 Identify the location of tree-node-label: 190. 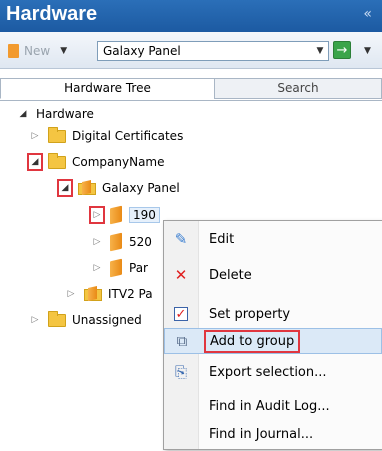
(144, 215).